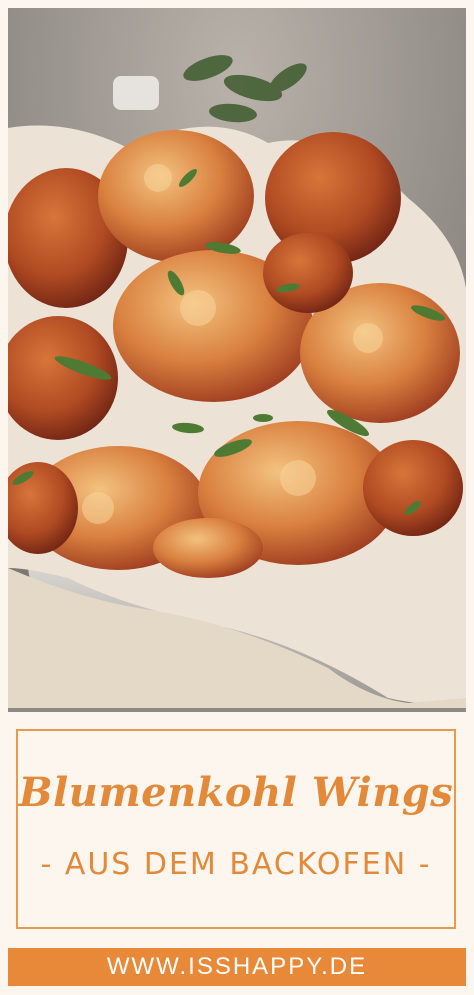  Describe the element at coordinates (236, 792) in the screenshot. I see `recipe-title: Blumenkohl Wings` at that location.